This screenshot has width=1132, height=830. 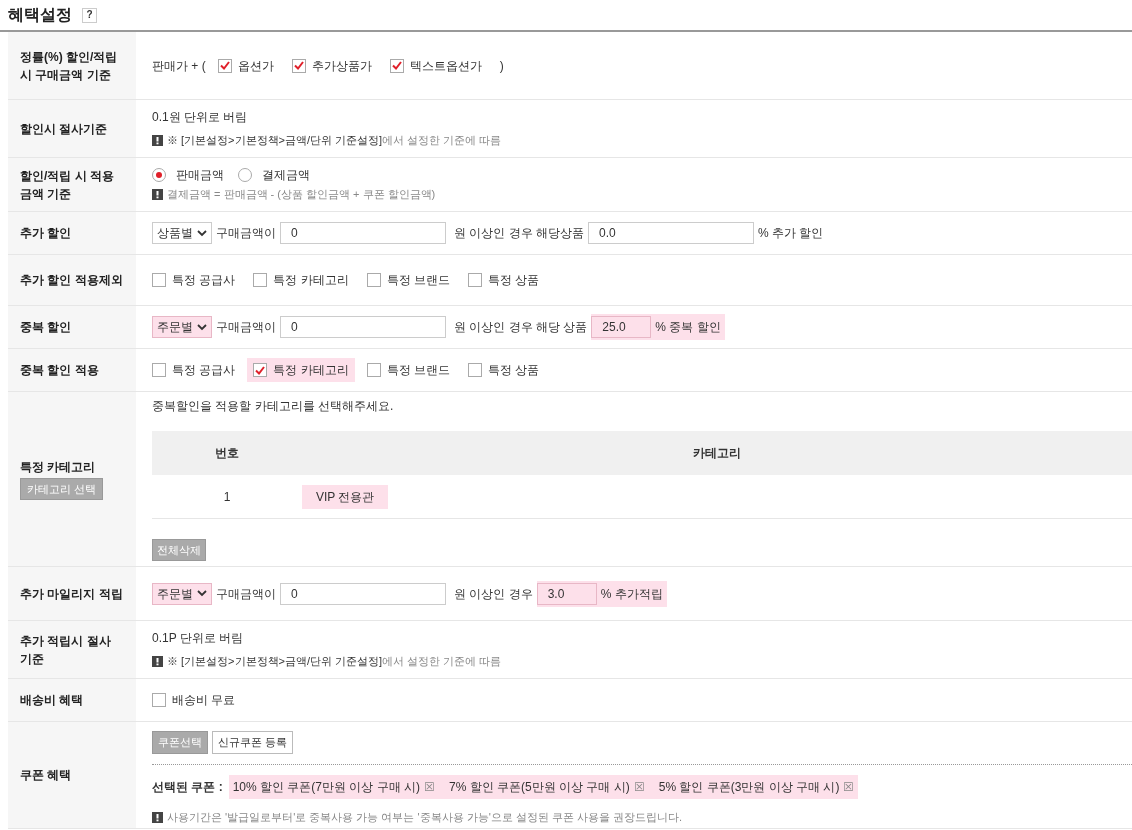 I want to click on note-text: 사용기간은 '발급일로부터'로 중복사용 가능 여부는 '중복사용 가능'으로 설정된 쿠폰 사용을 권장드립니다., so click(x=425, y=817).